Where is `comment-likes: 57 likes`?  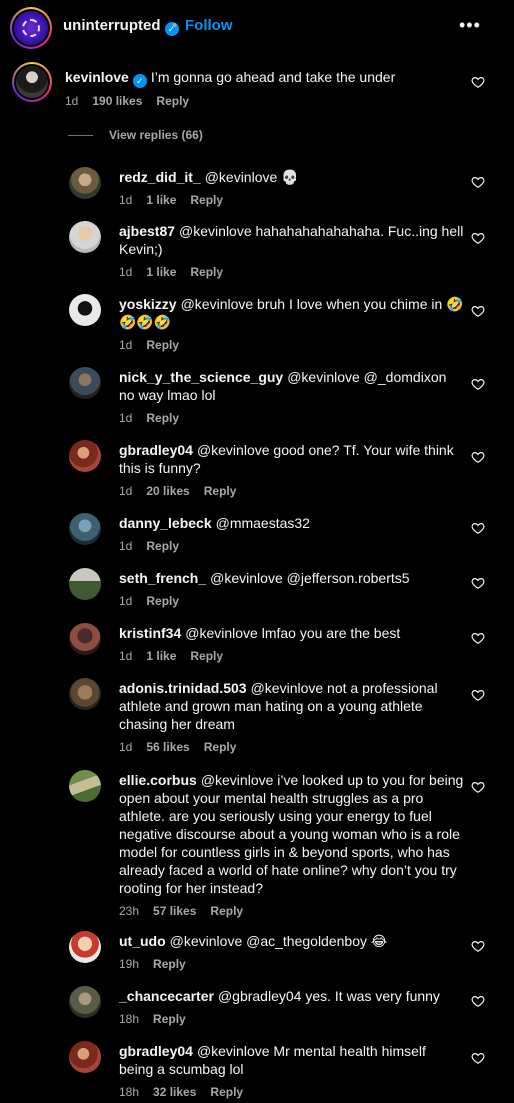 comment-likes: 57 likes is located at coordinates (174, 911).